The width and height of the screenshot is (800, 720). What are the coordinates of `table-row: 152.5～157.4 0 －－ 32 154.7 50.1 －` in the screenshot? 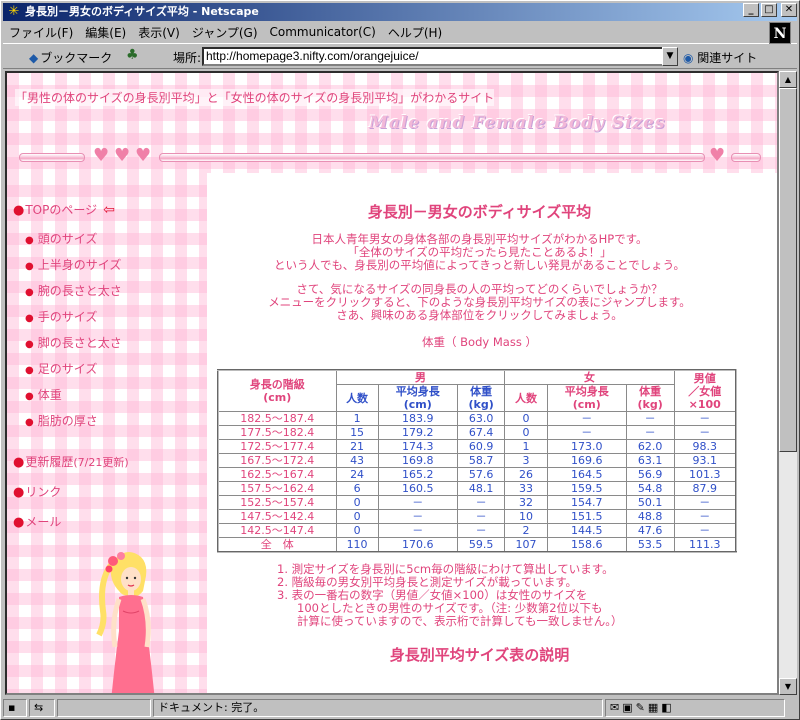 It's located at (477, 502).